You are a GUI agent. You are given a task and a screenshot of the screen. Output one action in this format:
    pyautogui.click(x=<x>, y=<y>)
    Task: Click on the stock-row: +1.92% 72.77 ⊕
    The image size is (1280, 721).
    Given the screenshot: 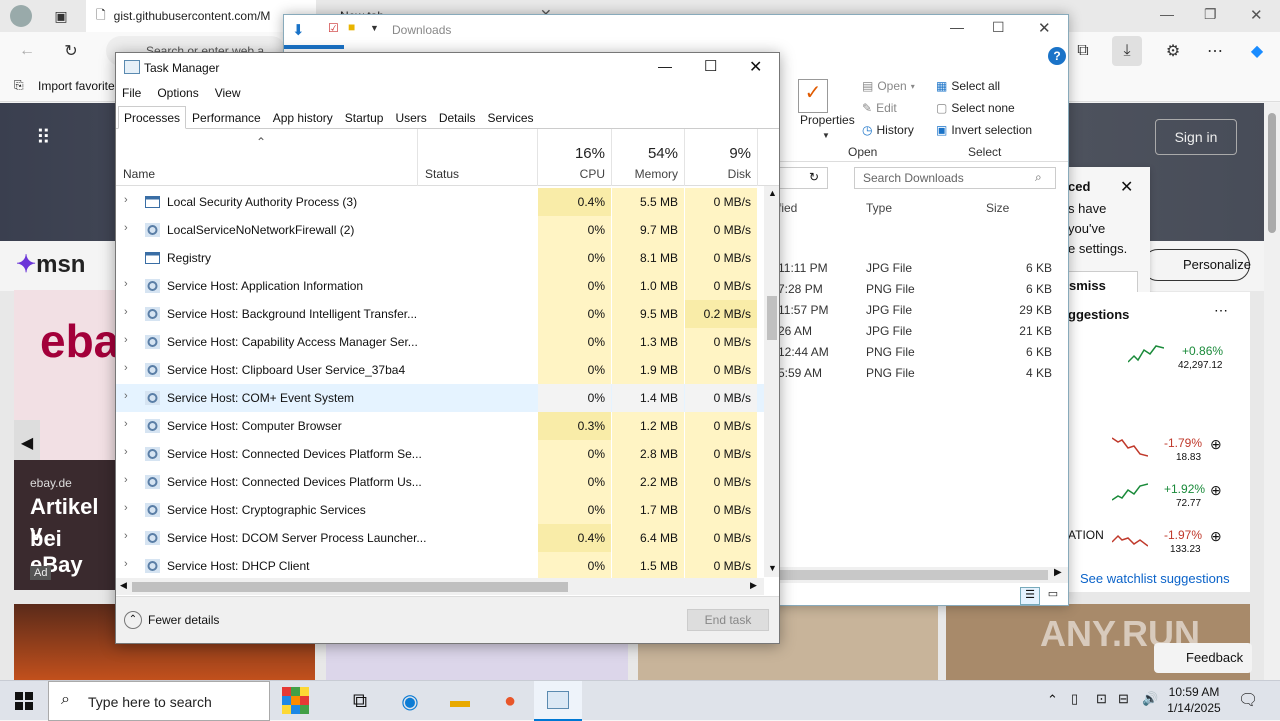 What is the action you would take?
    pyautogui.click(x=1159, y=494)
    